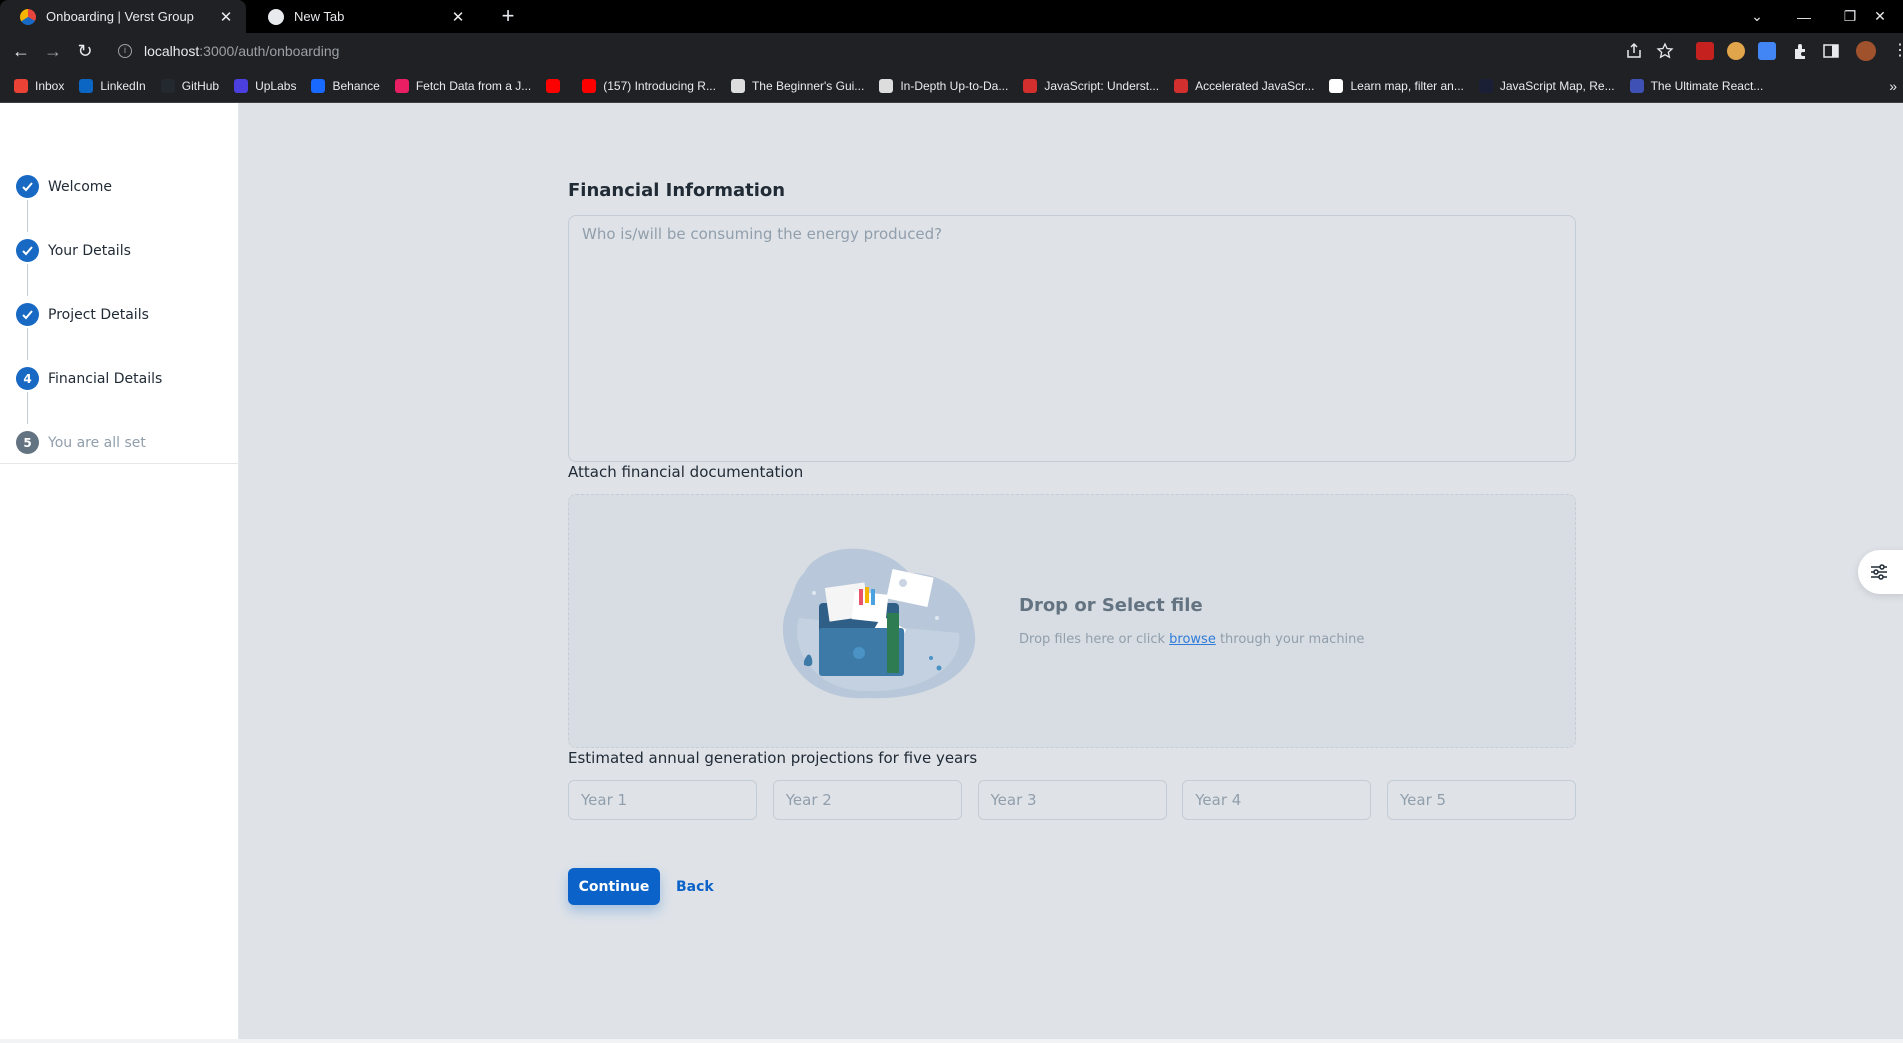 The height and width of the screenshot is (1043, 1903). Describe the element at coordinates (1072, 338) in the screenshot. I see `energy-consumer-field` at that location.